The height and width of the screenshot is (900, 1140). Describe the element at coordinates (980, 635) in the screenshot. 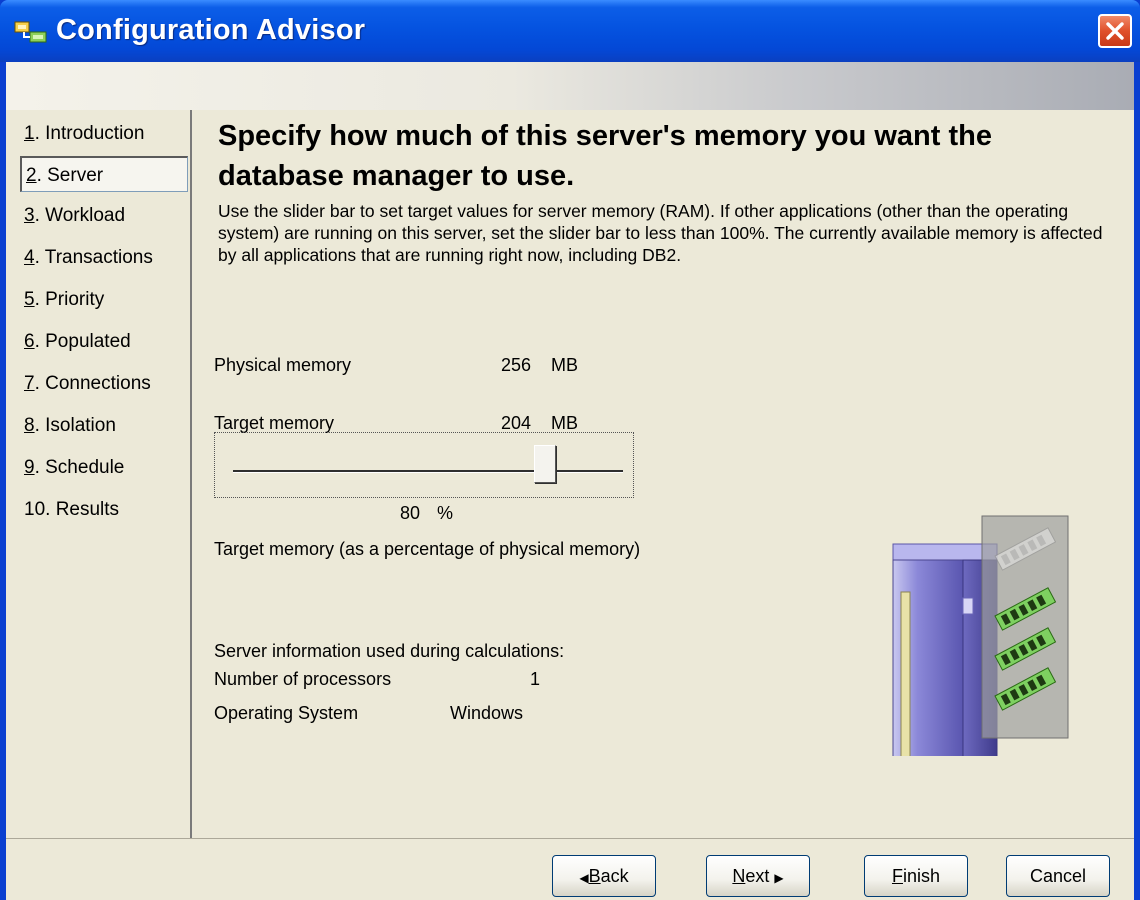

I see `server-memory-illustration` at that location.